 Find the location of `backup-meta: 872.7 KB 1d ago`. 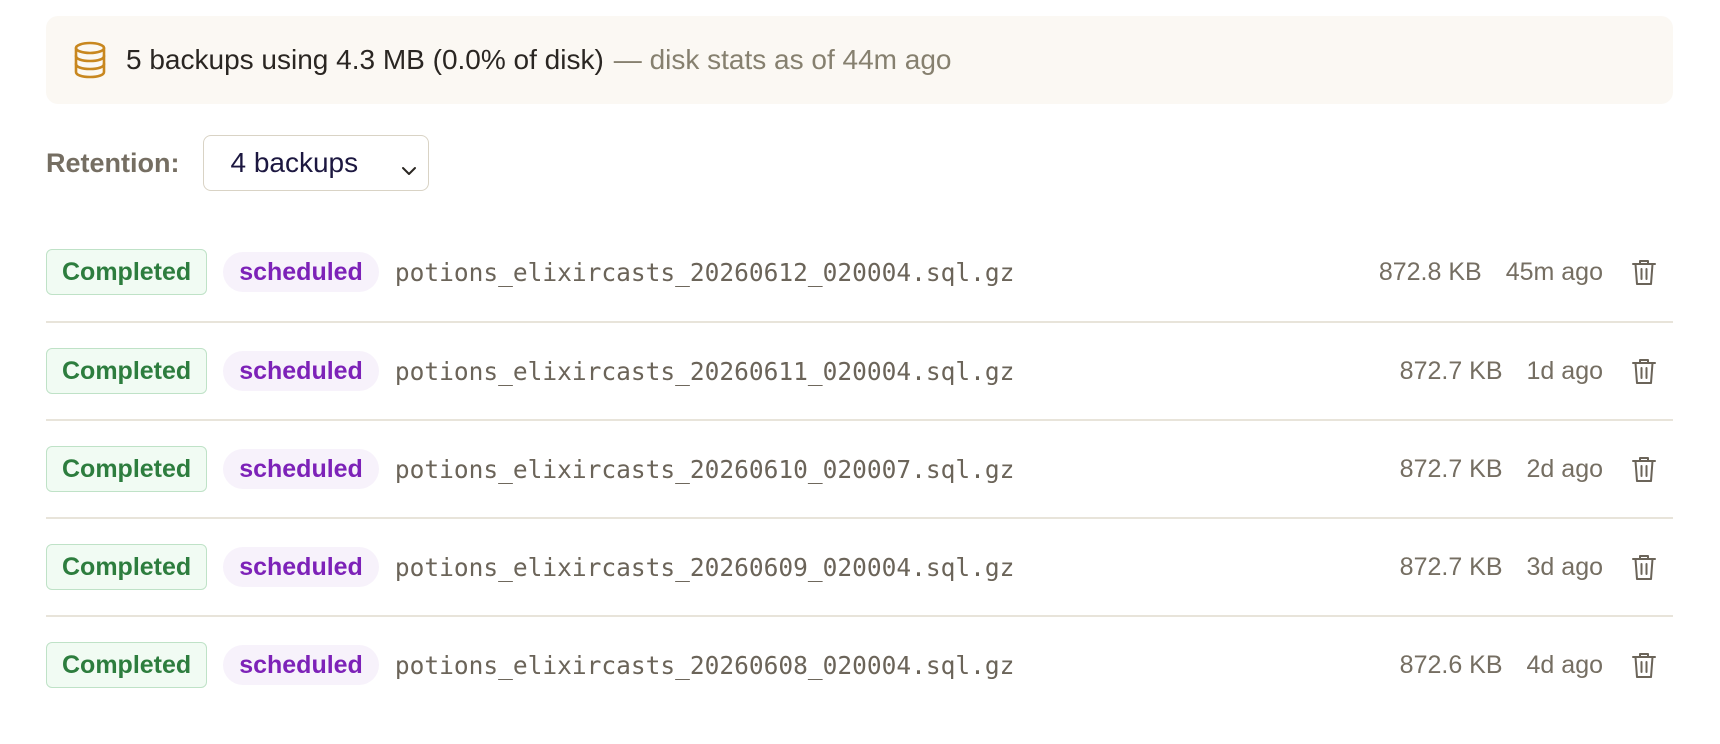

backup-meta: 872.7 KB 1d ago is located at coordinates (1536, 371).